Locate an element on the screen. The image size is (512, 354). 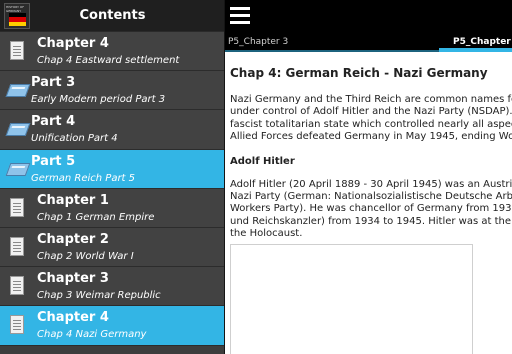
list-item-subtitle: Early Modern period Part 3 is located at coordinates (98, 100).